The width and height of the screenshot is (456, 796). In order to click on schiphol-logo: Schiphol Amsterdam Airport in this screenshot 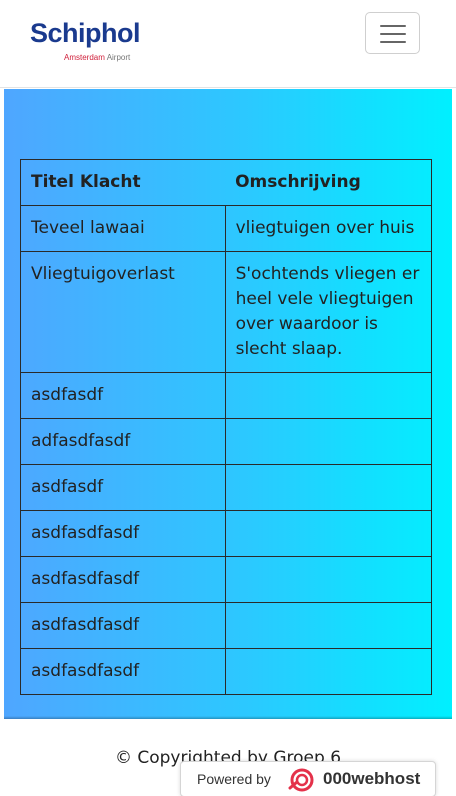, I will do `click(90, 42)`.